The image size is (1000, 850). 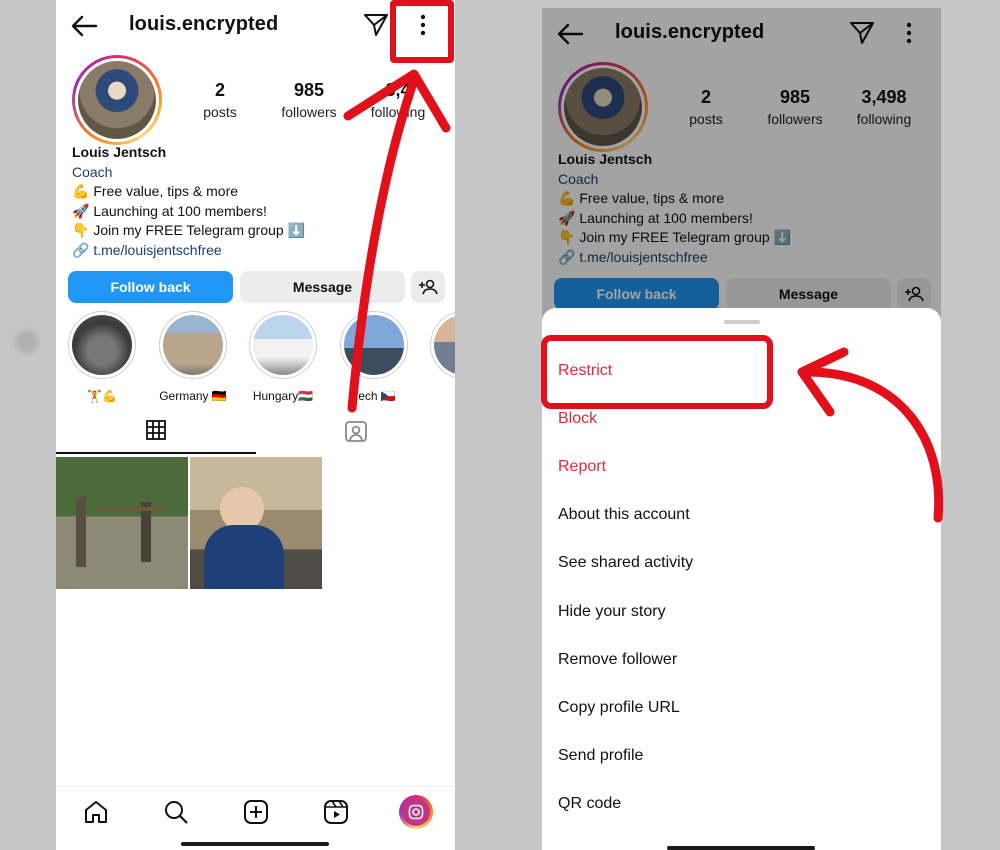 What do you see at coordinates (84, 26) in the screenshot?
I see `back-arrow-icon` at bounding box center [84, 26].